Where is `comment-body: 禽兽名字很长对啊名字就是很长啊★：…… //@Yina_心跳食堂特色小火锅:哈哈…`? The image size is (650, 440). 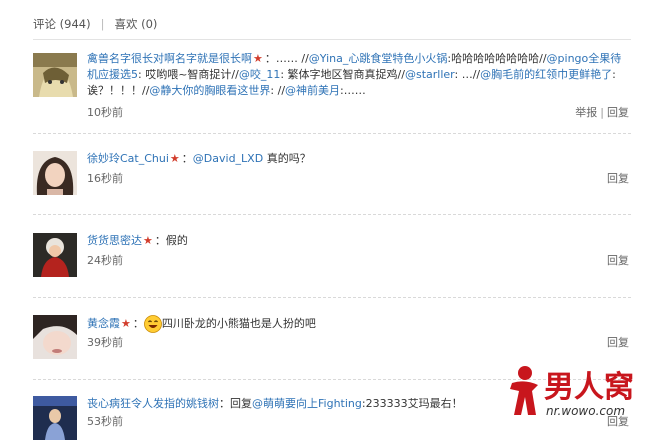
comment-body: 禽兽名字很长对啊名字就是很长啊★：…… //@Yina_心跳食堂特色小火锅:哈哈… is located at coordinates (359, 75).